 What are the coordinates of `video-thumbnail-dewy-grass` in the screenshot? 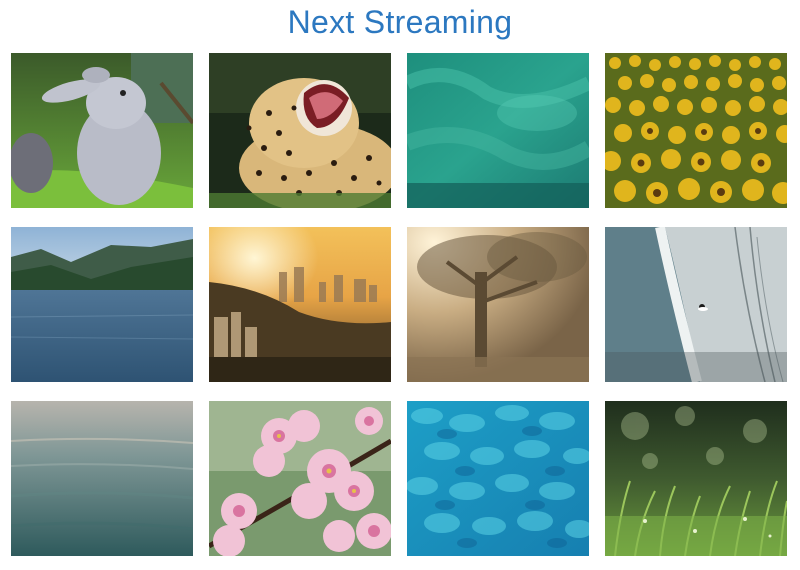 It's located at (696, 478).